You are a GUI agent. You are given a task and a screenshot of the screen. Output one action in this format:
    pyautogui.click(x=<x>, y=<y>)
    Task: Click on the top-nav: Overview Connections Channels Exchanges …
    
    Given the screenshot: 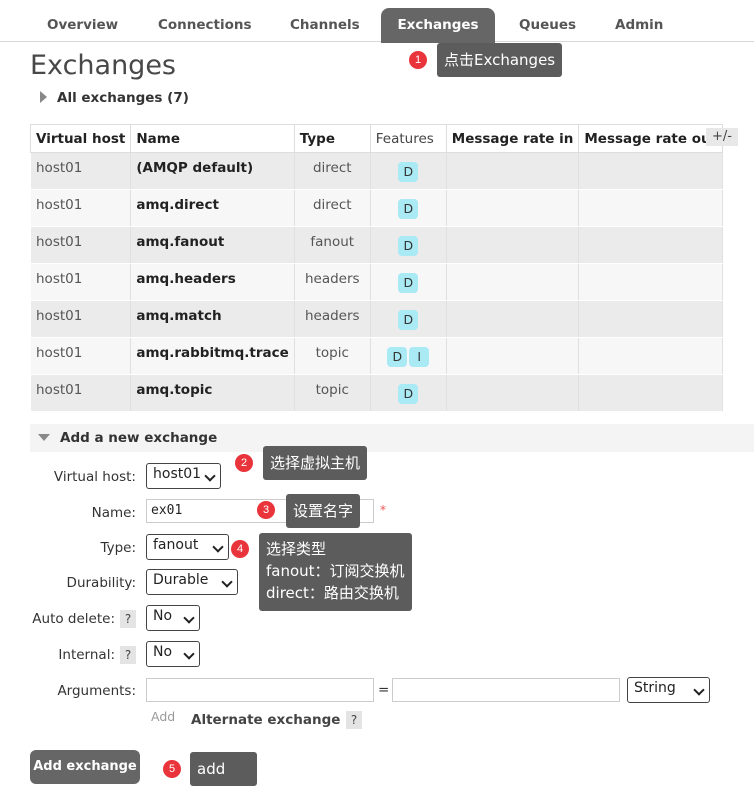 What is the action you would take?
    pyautogui.click(x=377, y=21)
    